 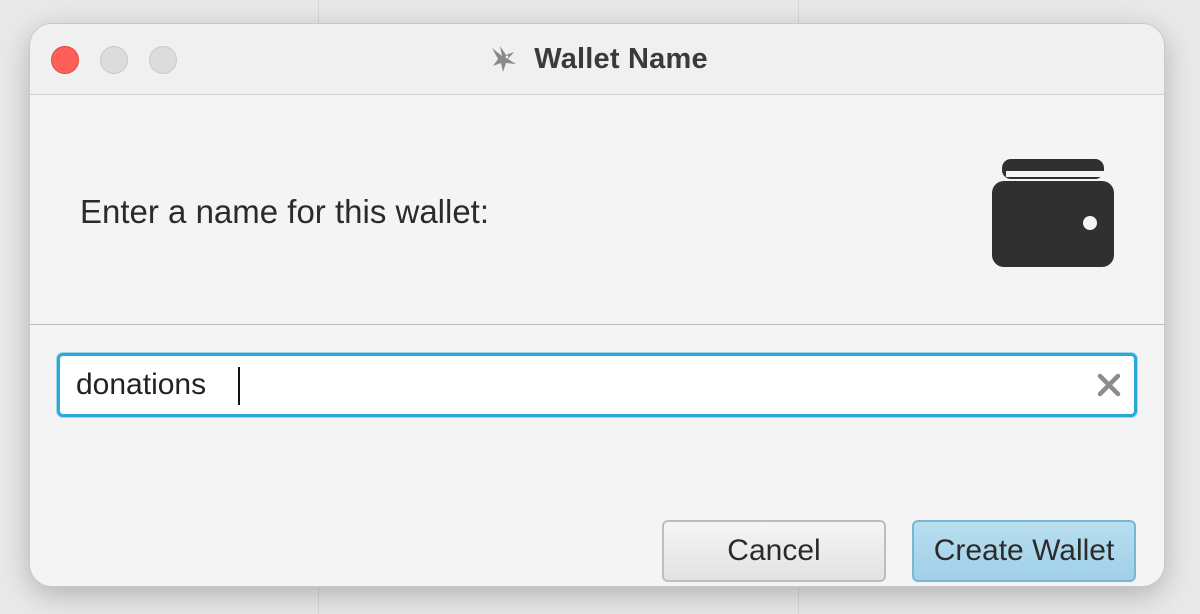 What do you see at coordinates (621, 58) in the screenshot?
I see `window-title: Wallet Name` at bounding box center [621, 58].